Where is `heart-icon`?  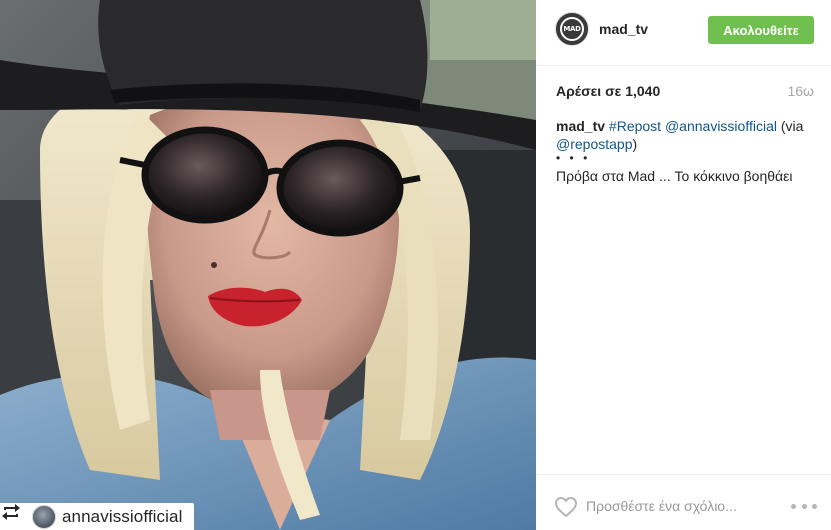 heart-icon is located at coordinates (566, 507).